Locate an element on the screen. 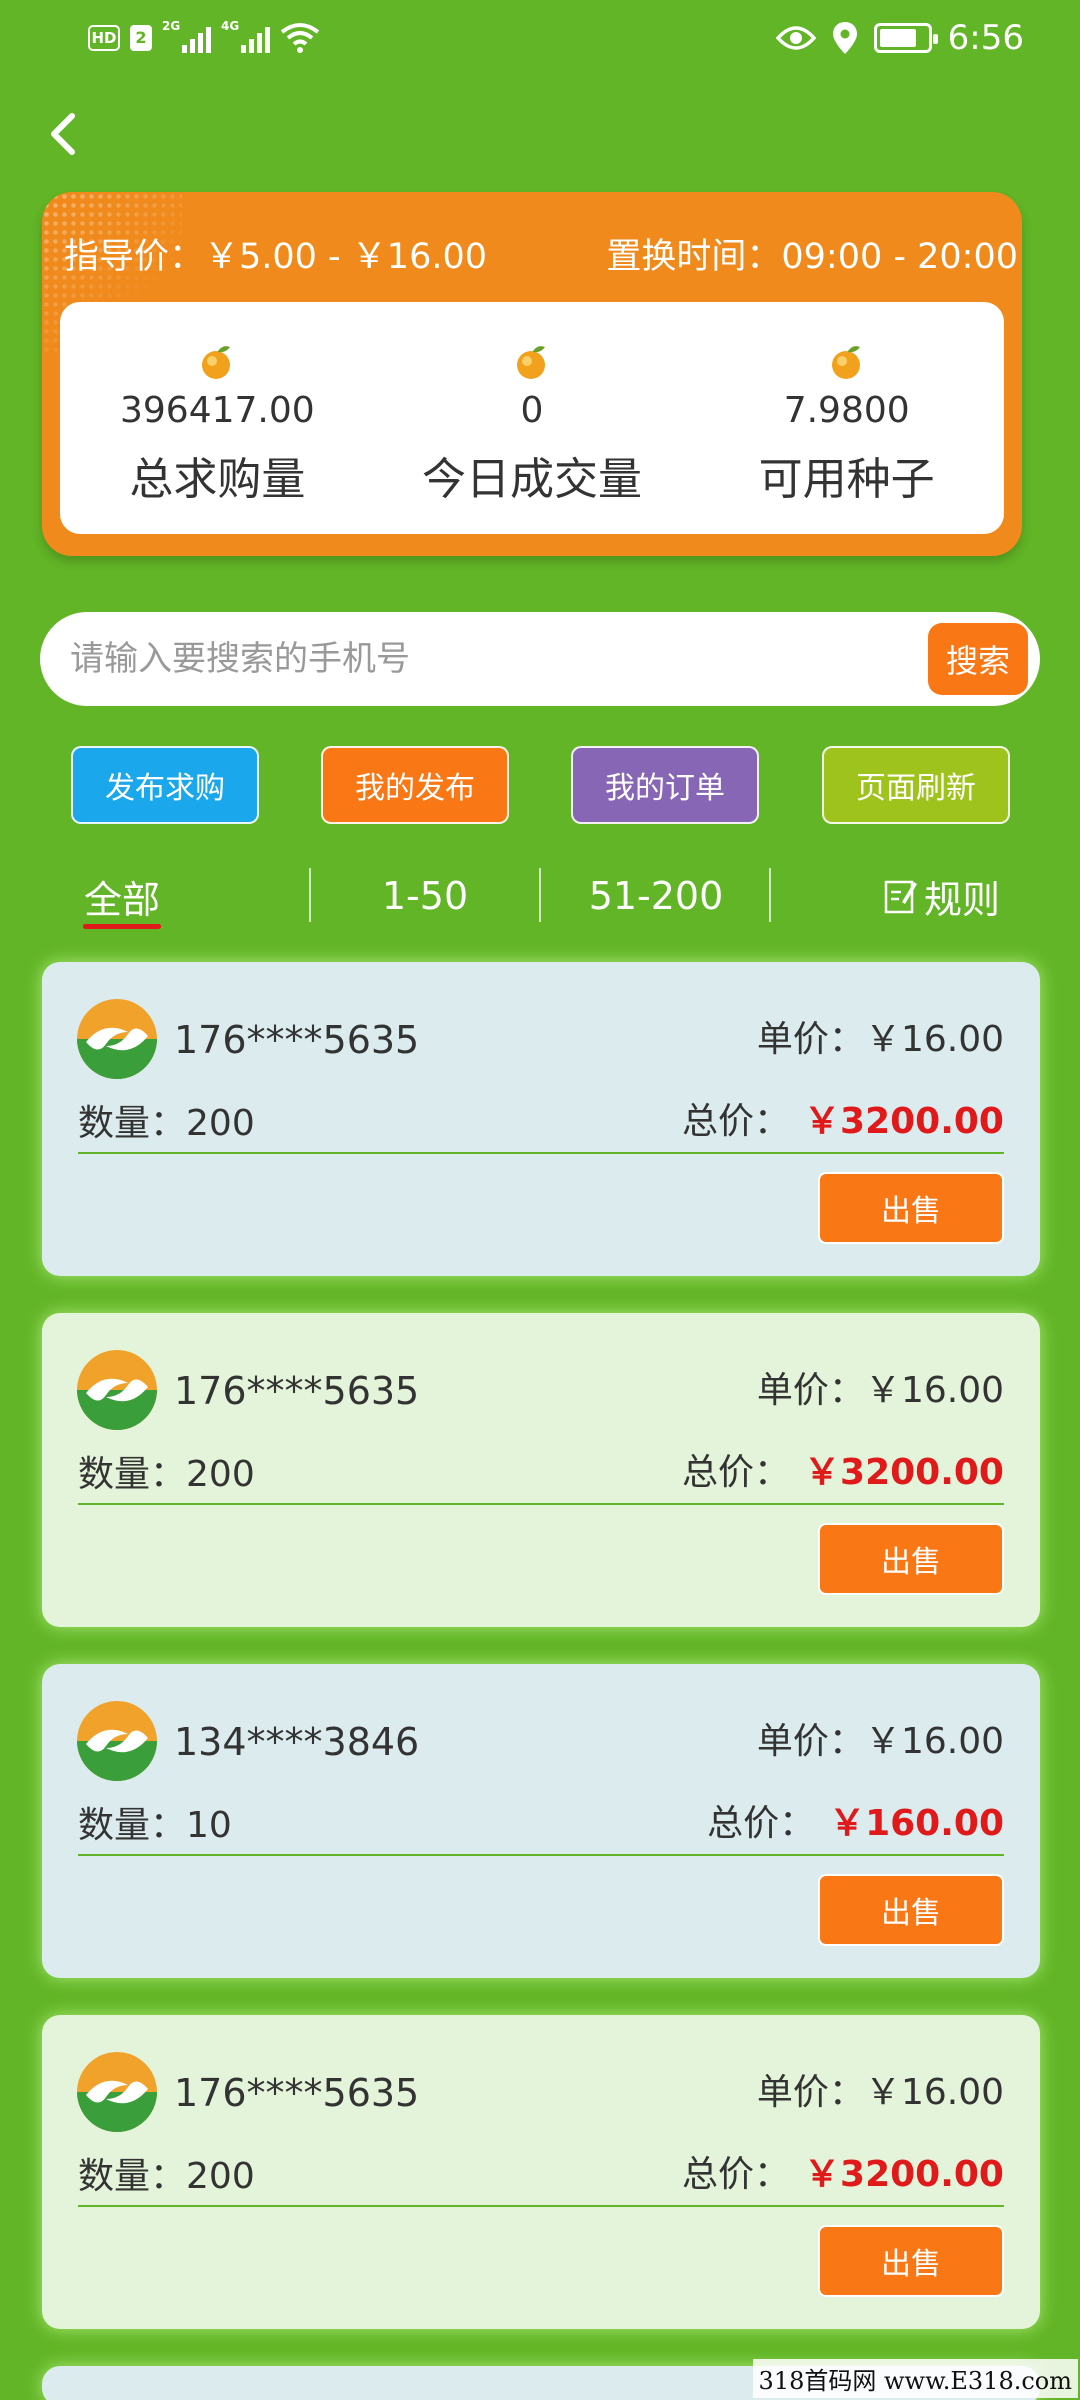  hd-badge: HD is located at coordinates (104, 38).